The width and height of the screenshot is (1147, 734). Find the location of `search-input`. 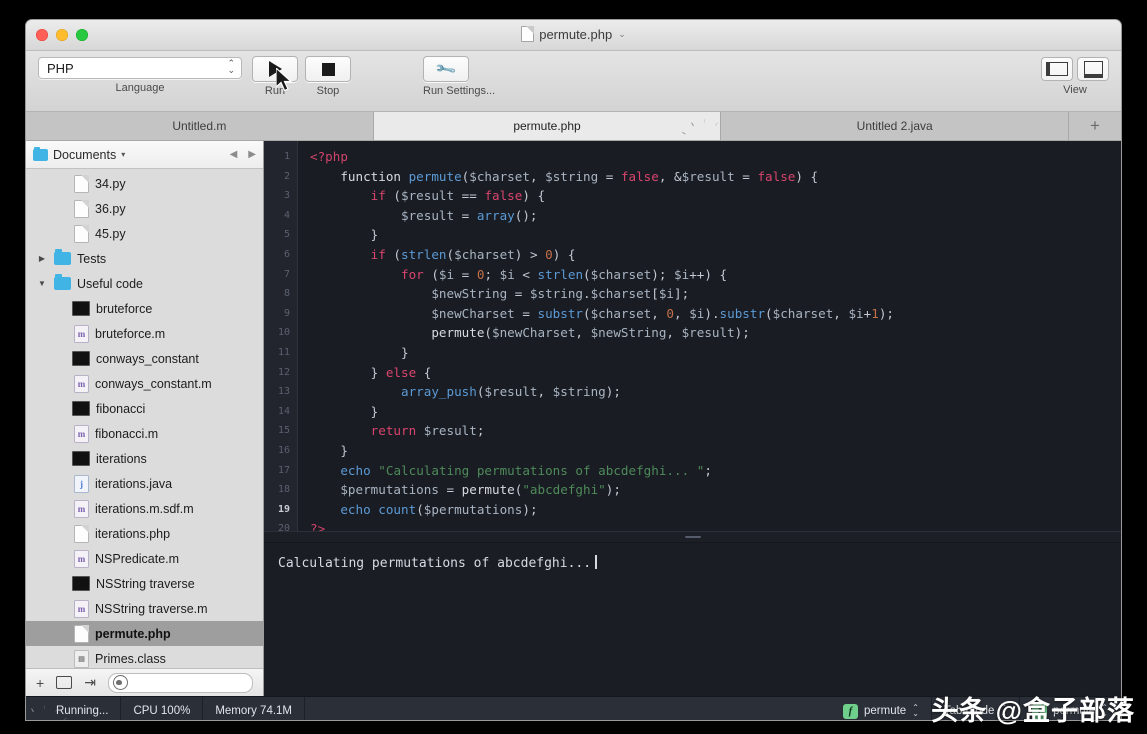

search-input is located at coordinates (180, 682).